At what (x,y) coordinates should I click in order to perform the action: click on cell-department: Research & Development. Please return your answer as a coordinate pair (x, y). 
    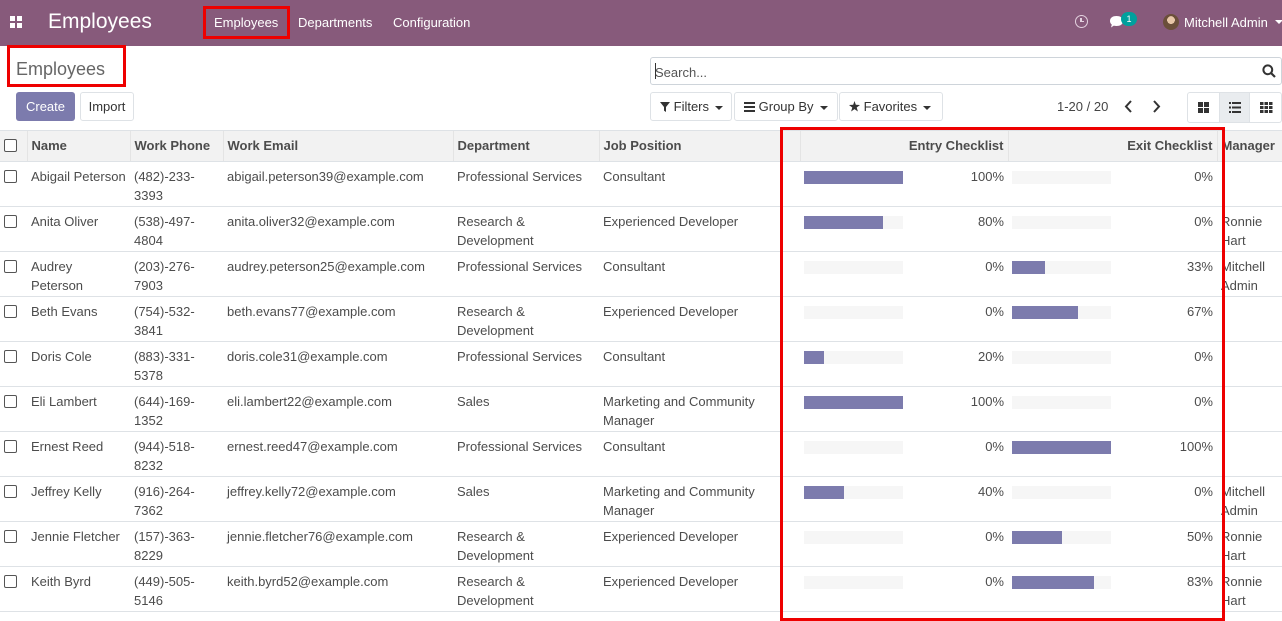
    Looking at the image, I should click on (526, 229).